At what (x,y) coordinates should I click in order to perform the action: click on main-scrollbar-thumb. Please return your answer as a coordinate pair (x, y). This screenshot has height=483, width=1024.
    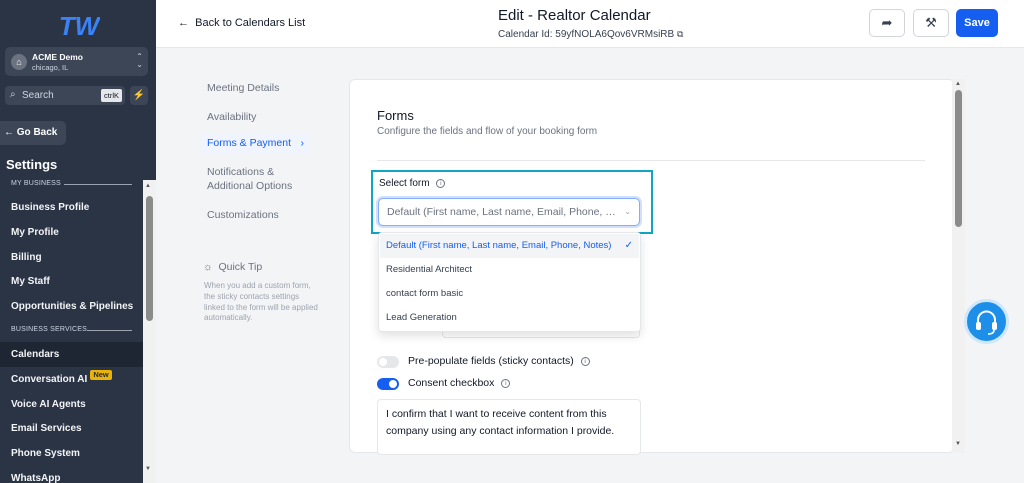
    Looking at the image, I should click on (958, 158).